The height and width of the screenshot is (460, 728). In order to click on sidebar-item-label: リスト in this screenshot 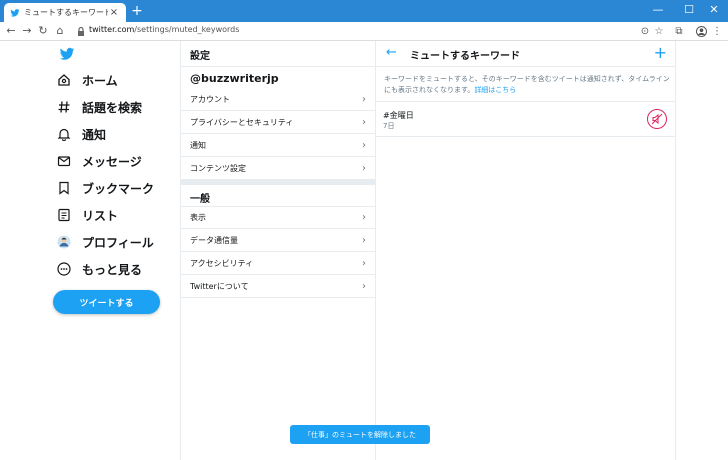, I will do `click(100, 215)`.